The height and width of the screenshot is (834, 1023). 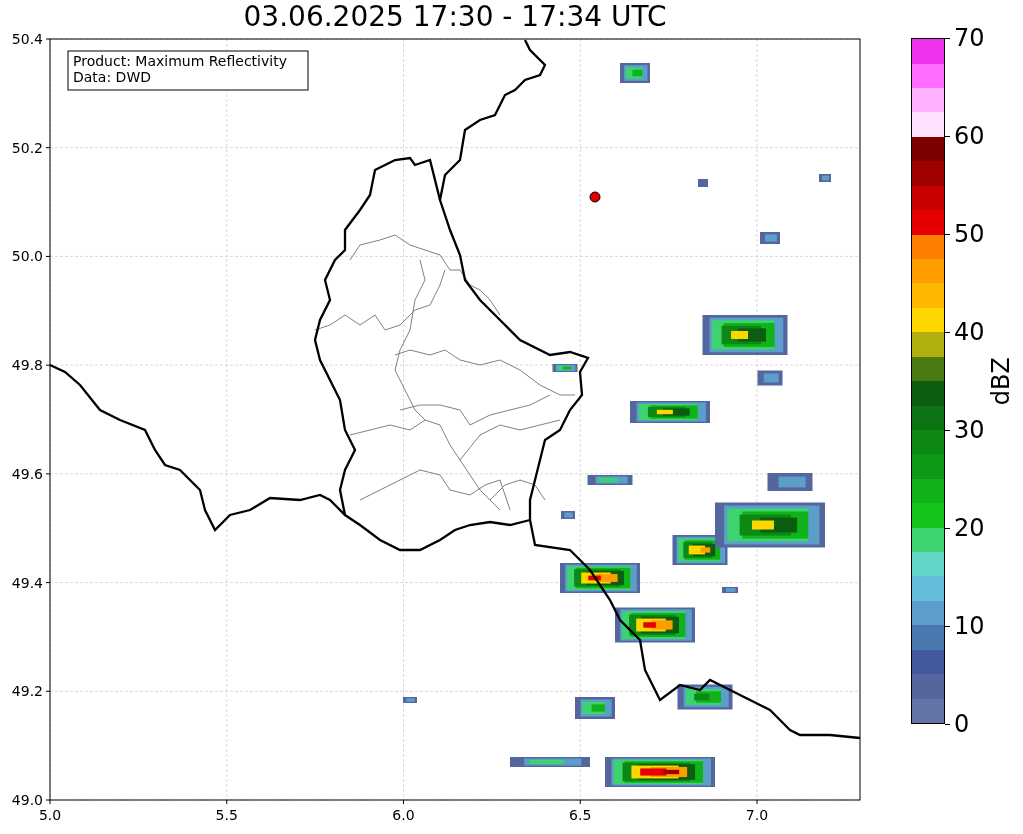 What do you see at coordinates (27, 582) in the screenshot?
I see `y-tick-label: 49.4` at bounding box center [27, 582].